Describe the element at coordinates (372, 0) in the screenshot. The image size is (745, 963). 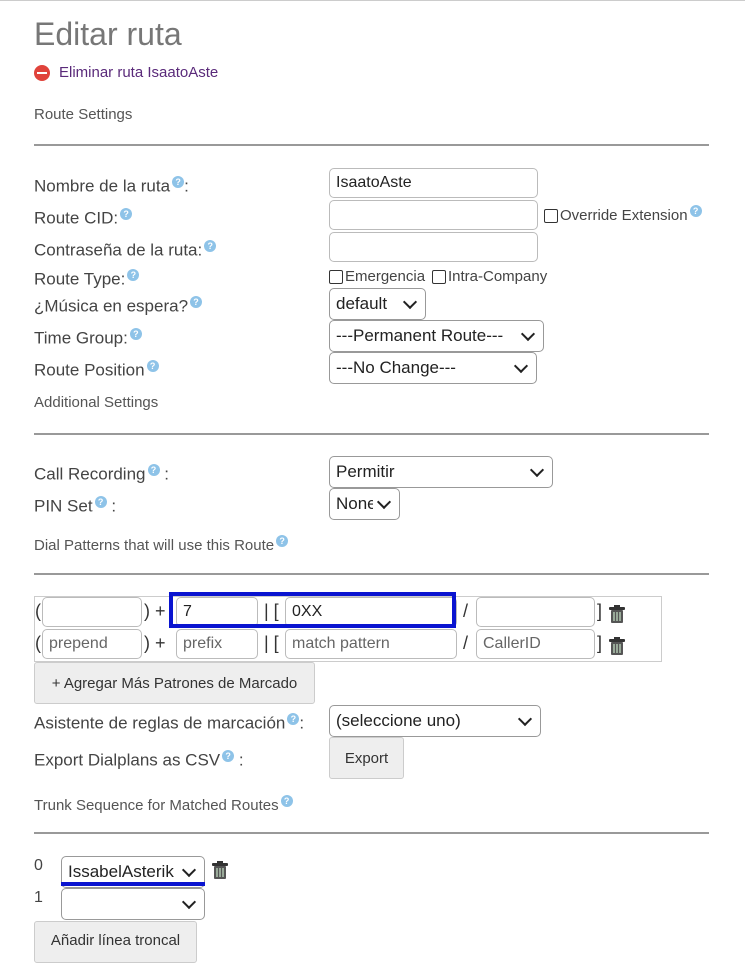
I see `top-border` at that location.